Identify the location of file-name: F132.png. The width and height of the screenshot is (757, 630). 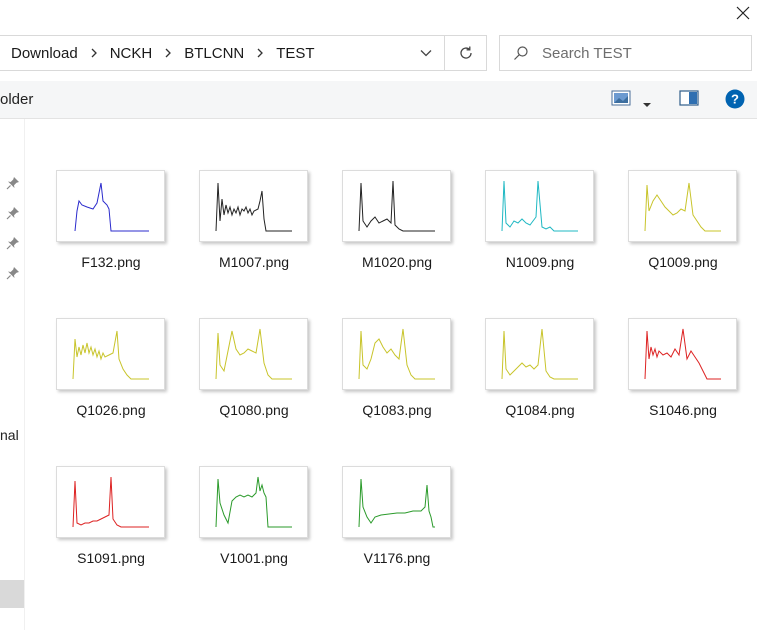
(111, 262).